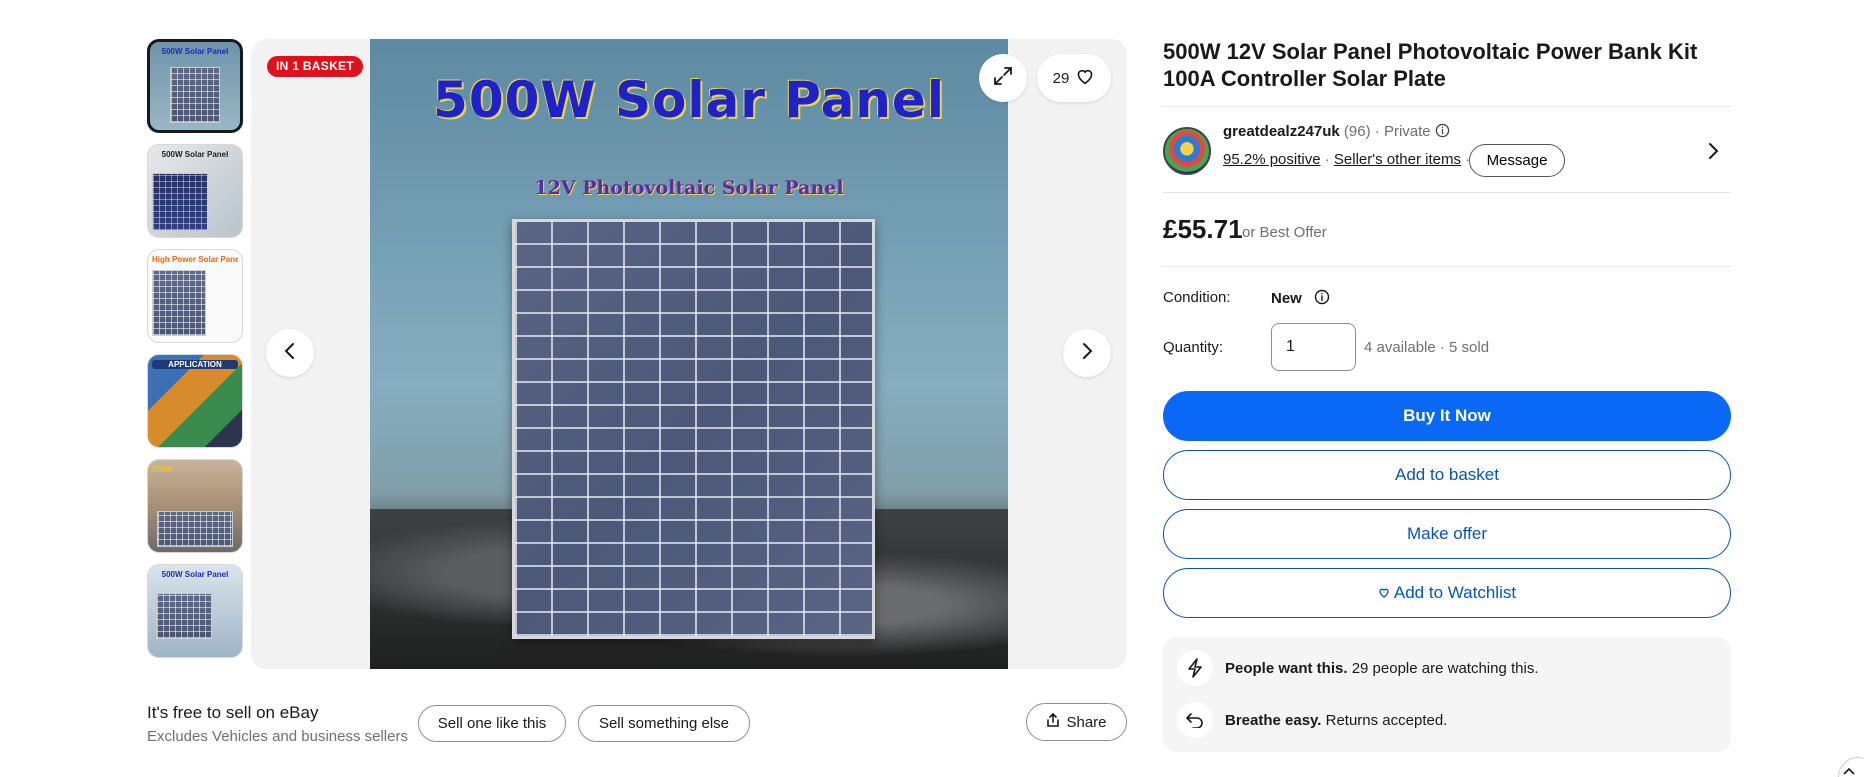 The height and width of the screenshot is (777, 1864). I want to click on signal-bold: People want this., so click(1286, 668).